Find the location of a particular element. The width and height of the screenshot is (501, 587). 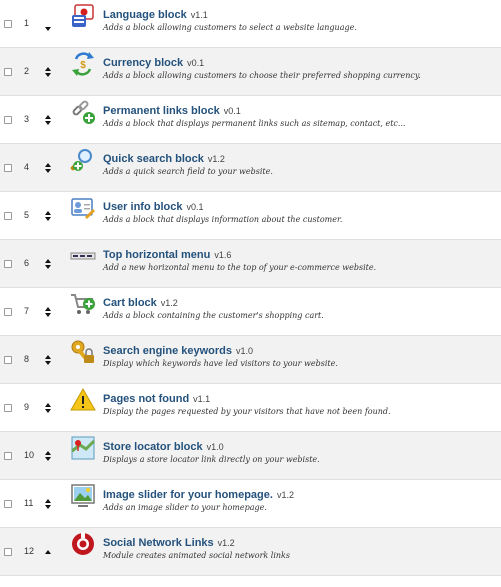

module-name: Pages not found is located at coordinates (146, 399).